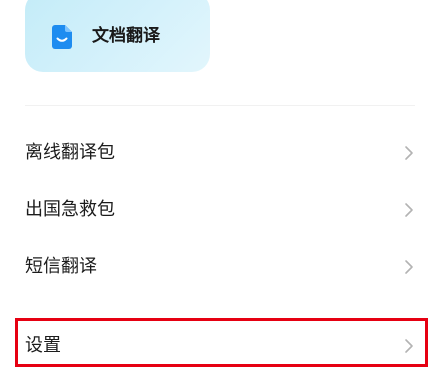 Image resolution: width=447 pixels, height=377 pixels. I want to click on doc-translate-label: 文档翻译, so click(126, 36).